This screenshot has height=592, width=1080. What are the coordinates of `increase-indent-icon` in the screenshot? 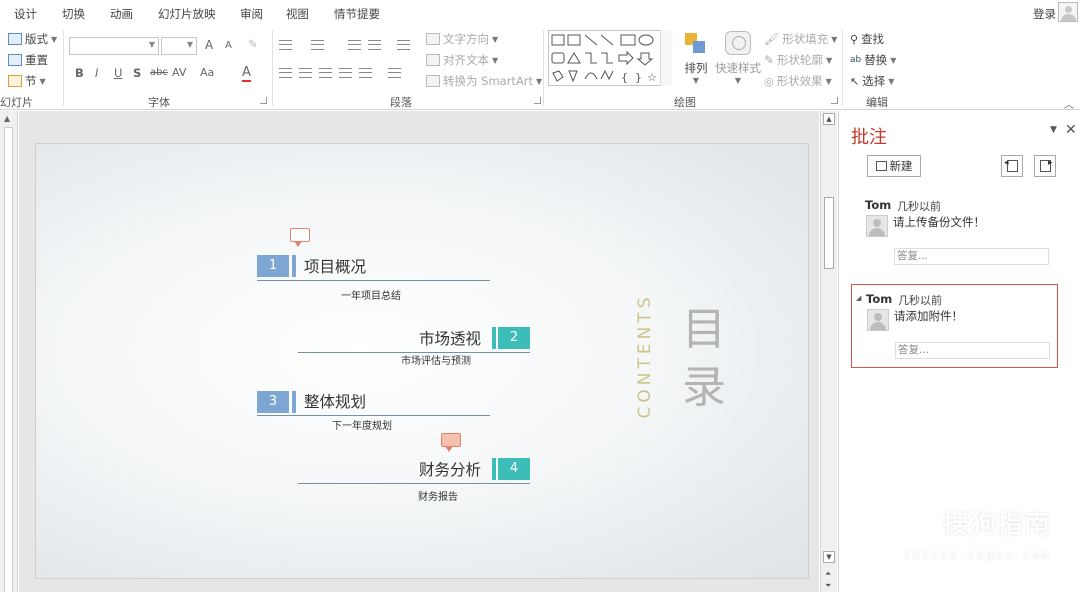 It's located at (374, 45).